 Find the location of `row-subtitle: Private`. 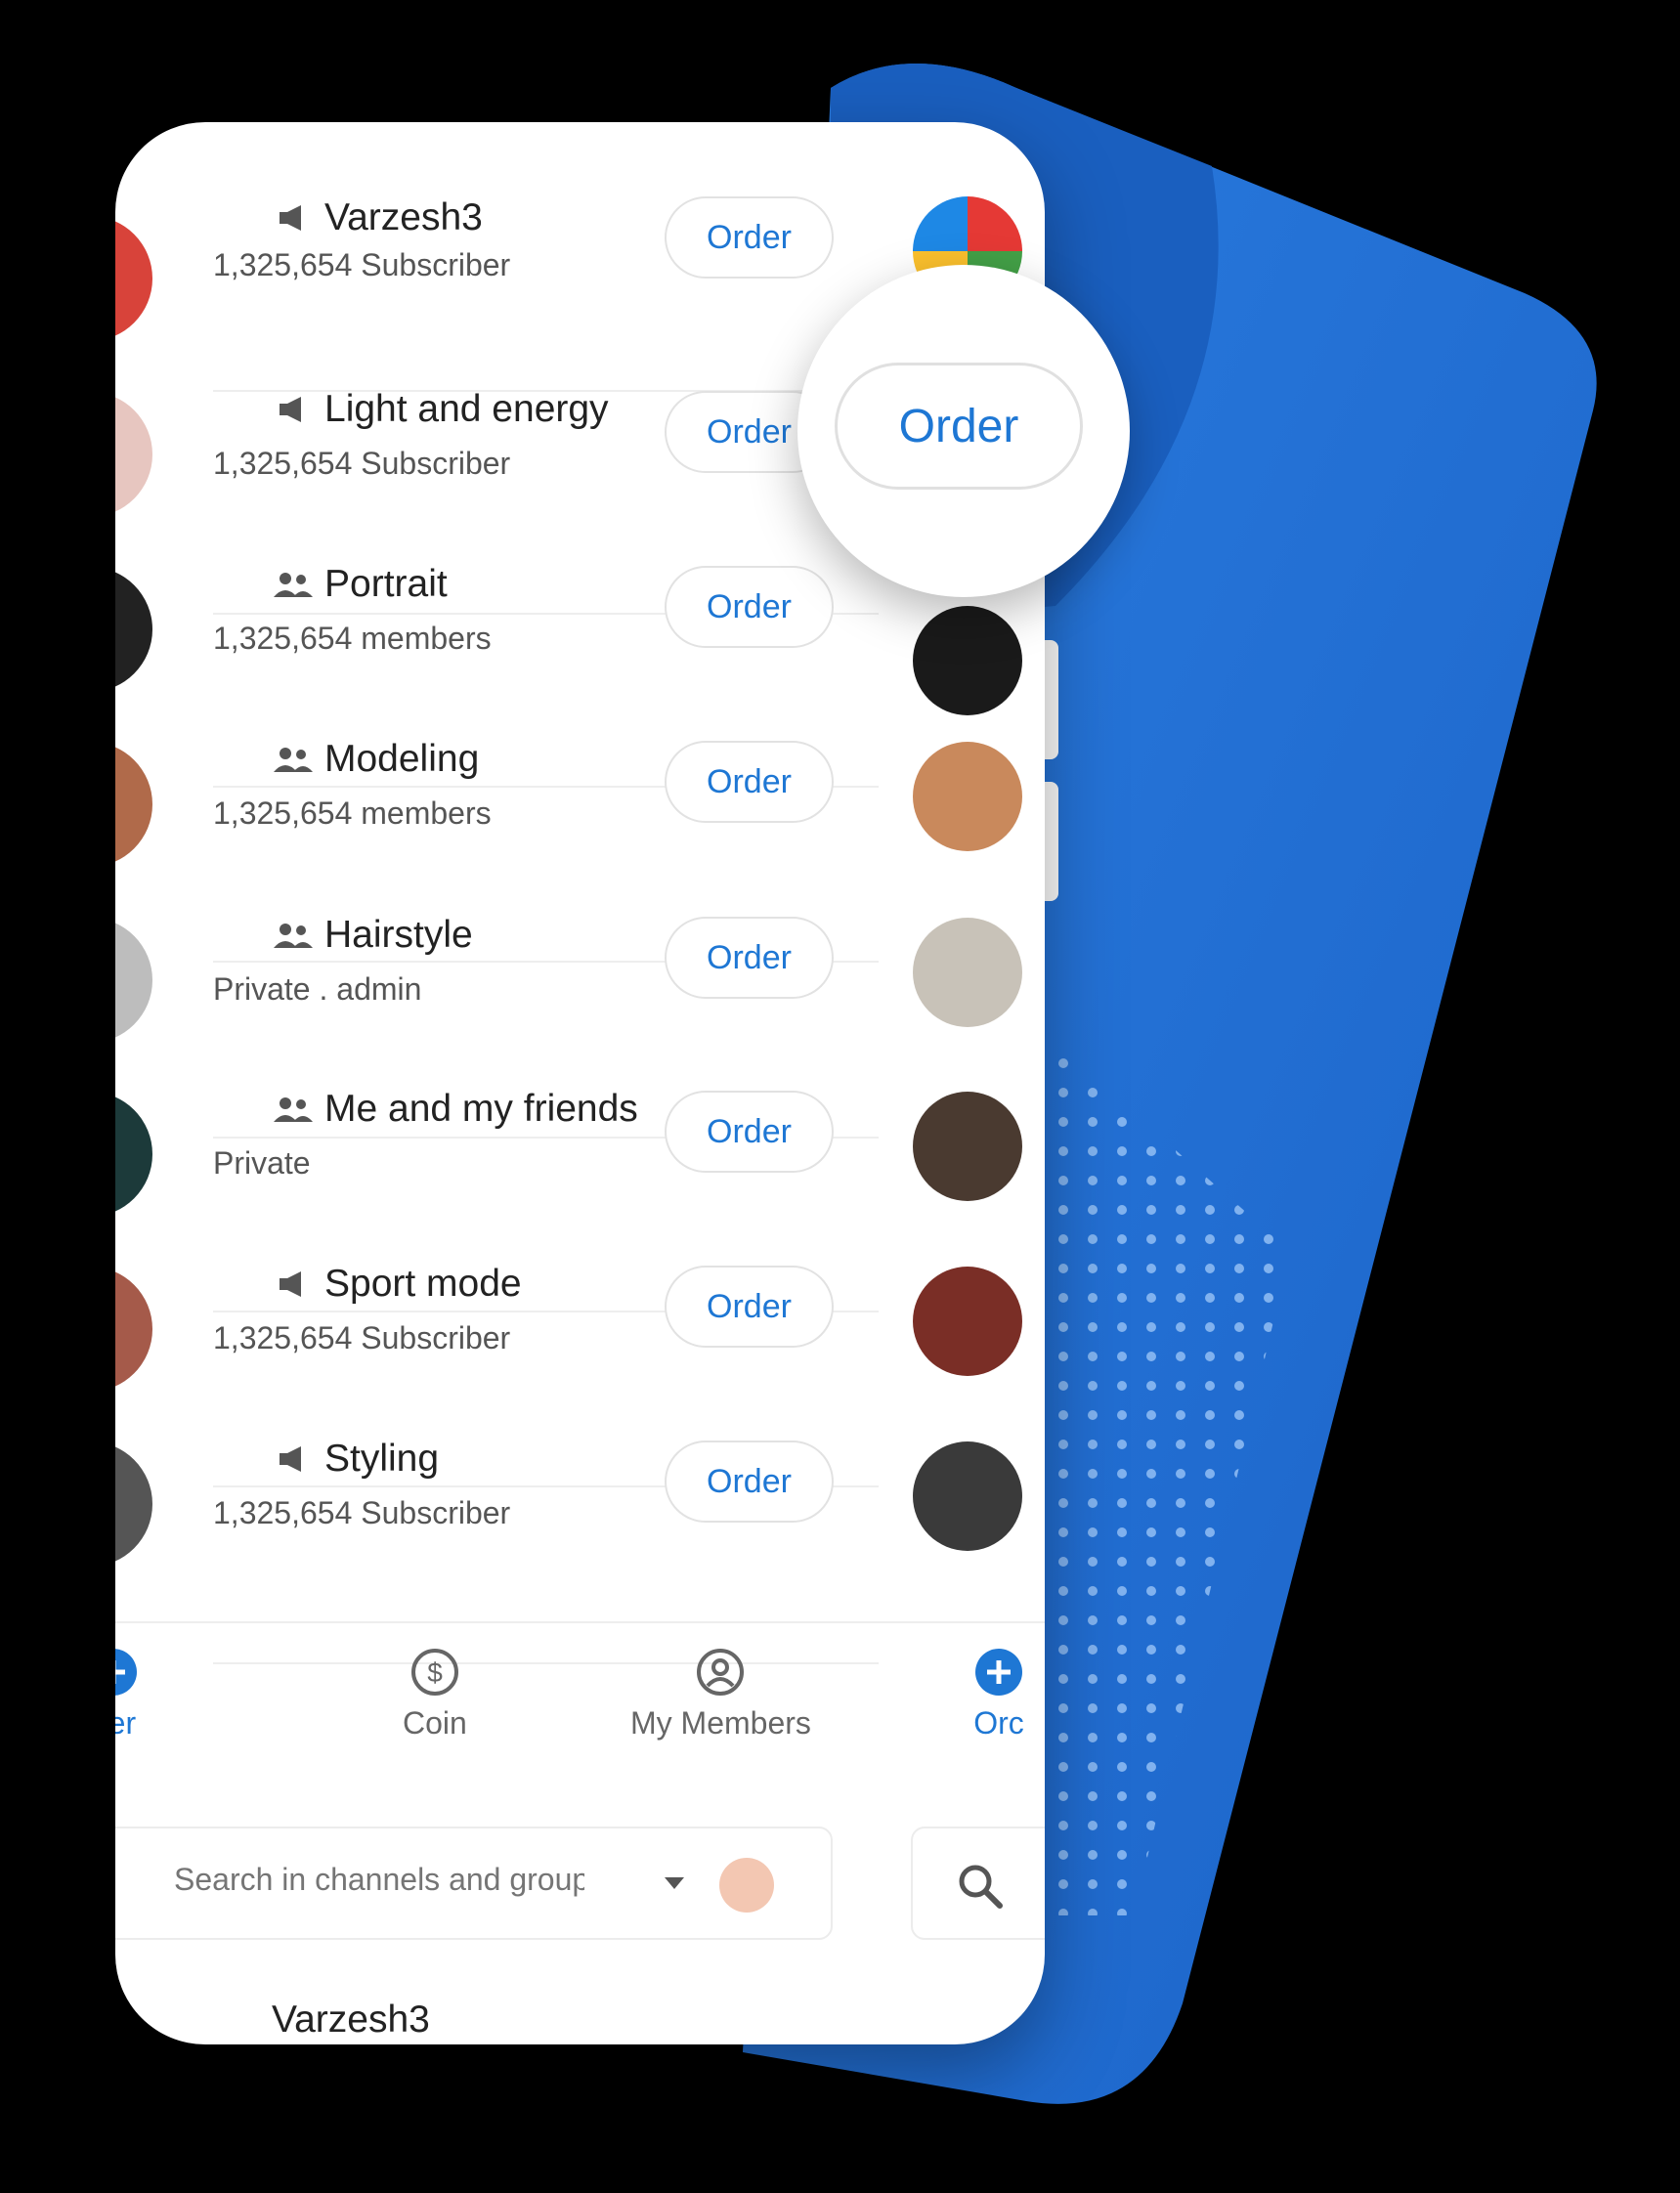

row-subtitle: Private is located at coordinates (262, 1163).